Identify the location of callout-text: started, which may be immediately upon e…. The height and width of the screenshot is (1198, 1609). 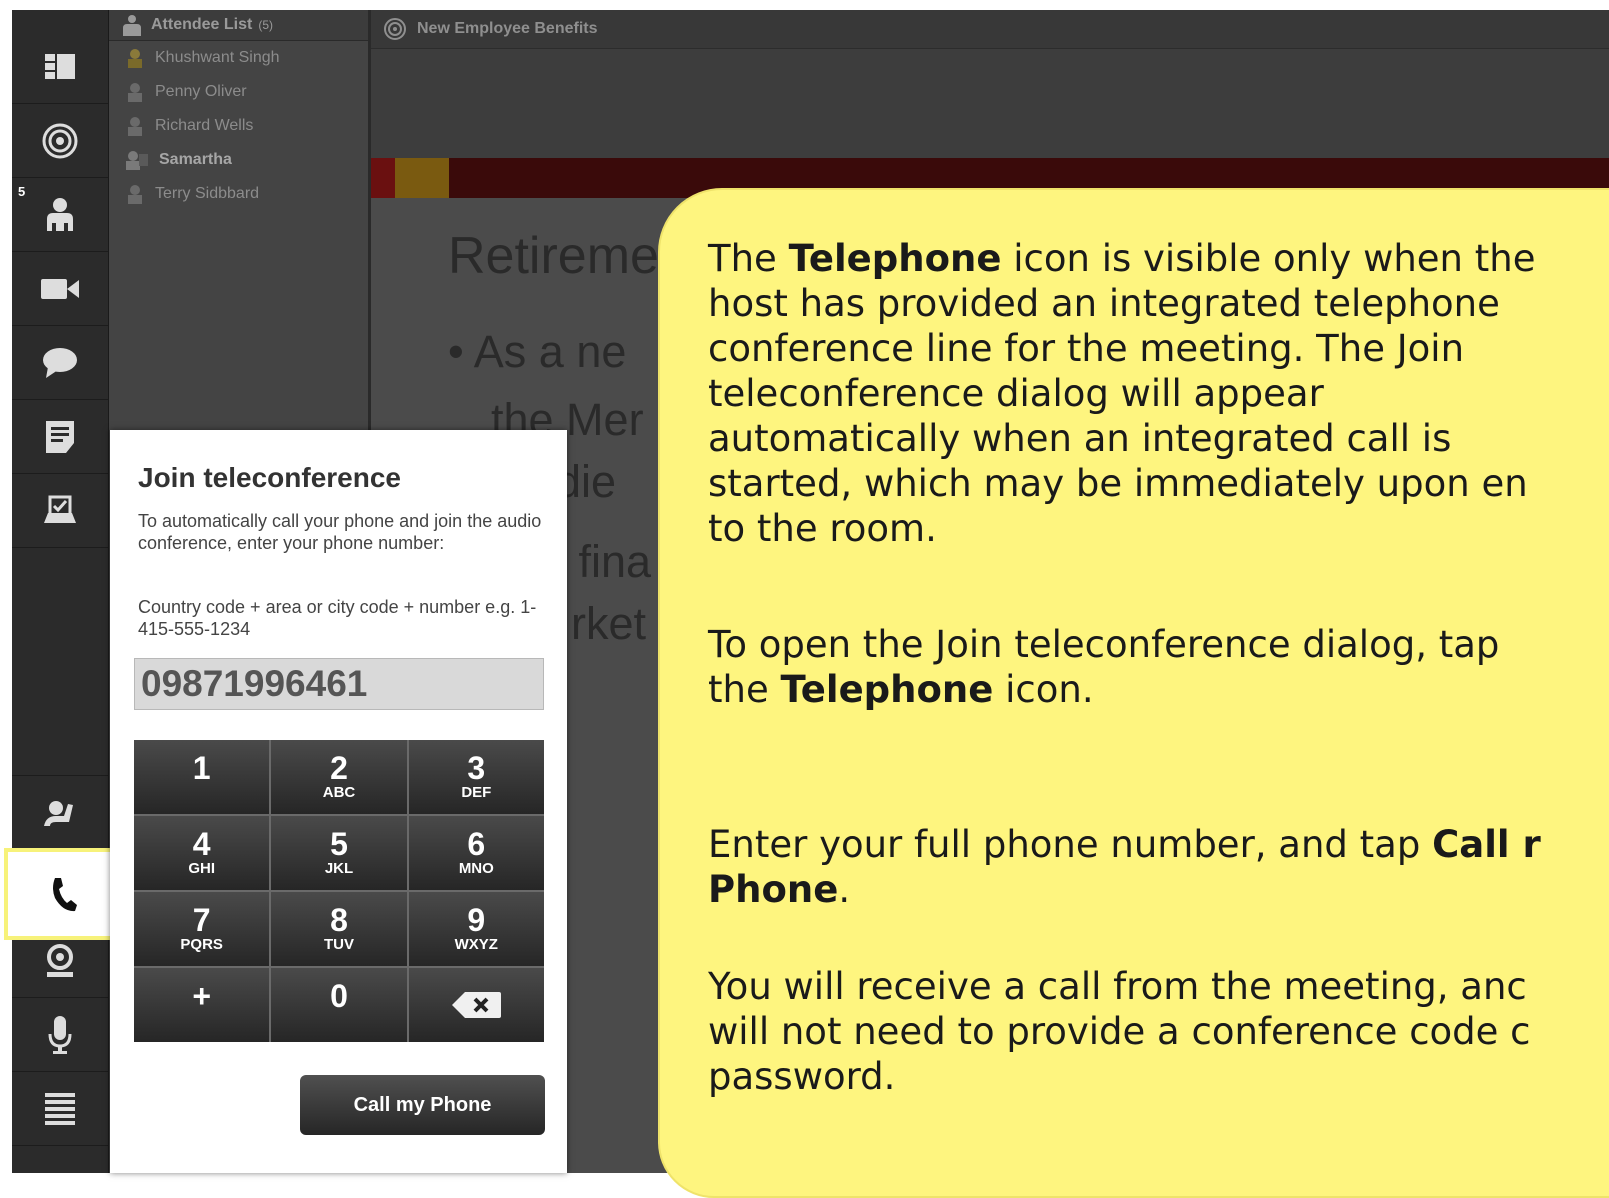
(1118, 483).